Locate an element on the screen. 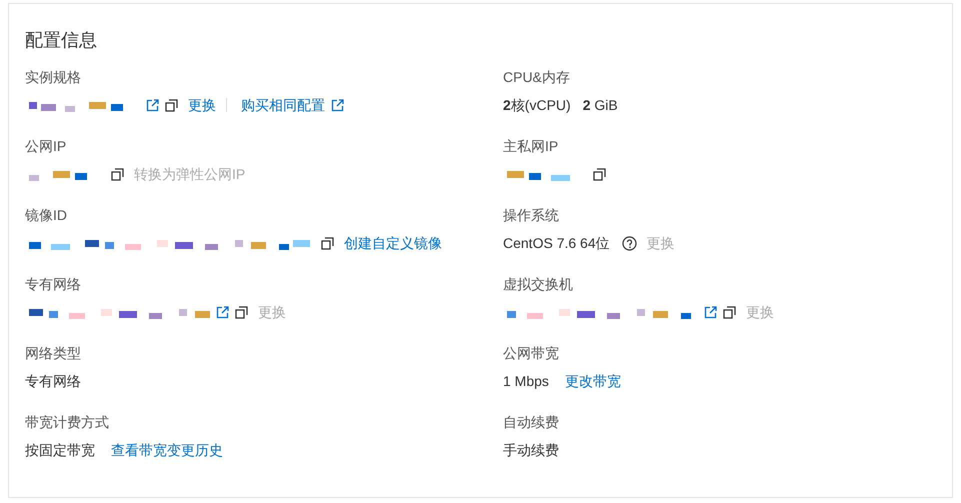 The height and width of the screenshot is (503, 961). field-label: 操作系统 is located at coordinates (531, 215).